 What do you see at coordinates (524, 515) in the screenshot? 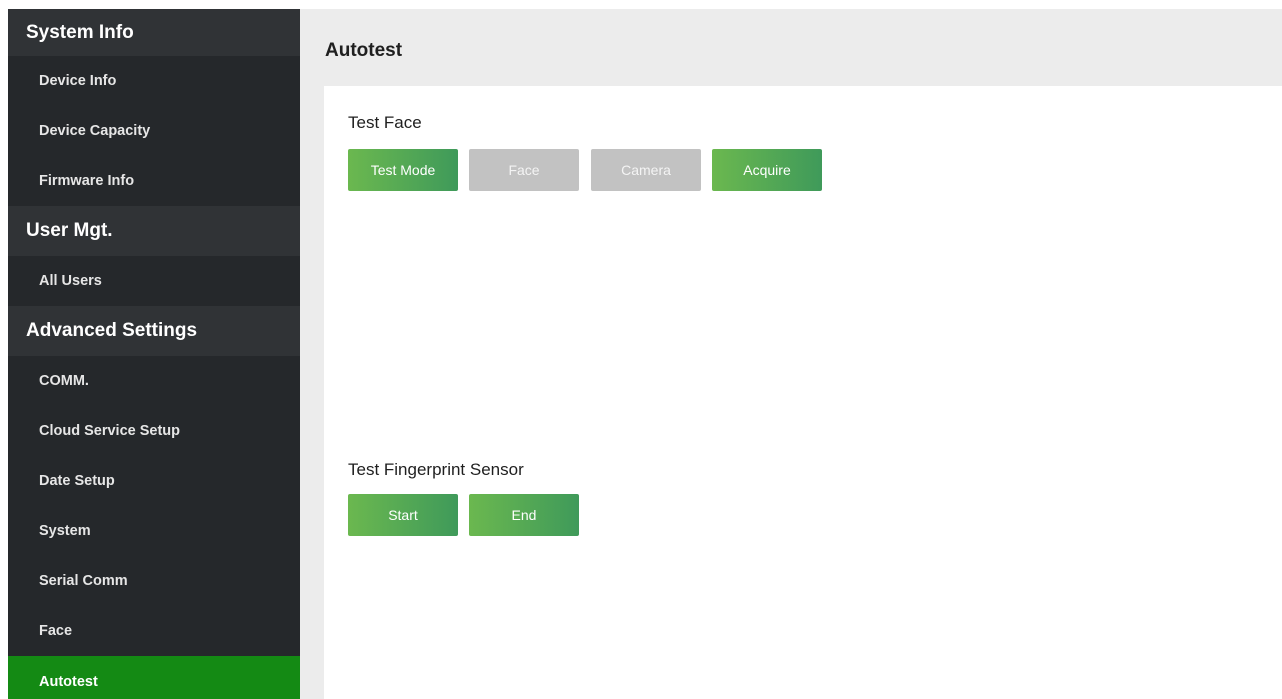
I see `end-button: End` at bounding box center [524, 515].